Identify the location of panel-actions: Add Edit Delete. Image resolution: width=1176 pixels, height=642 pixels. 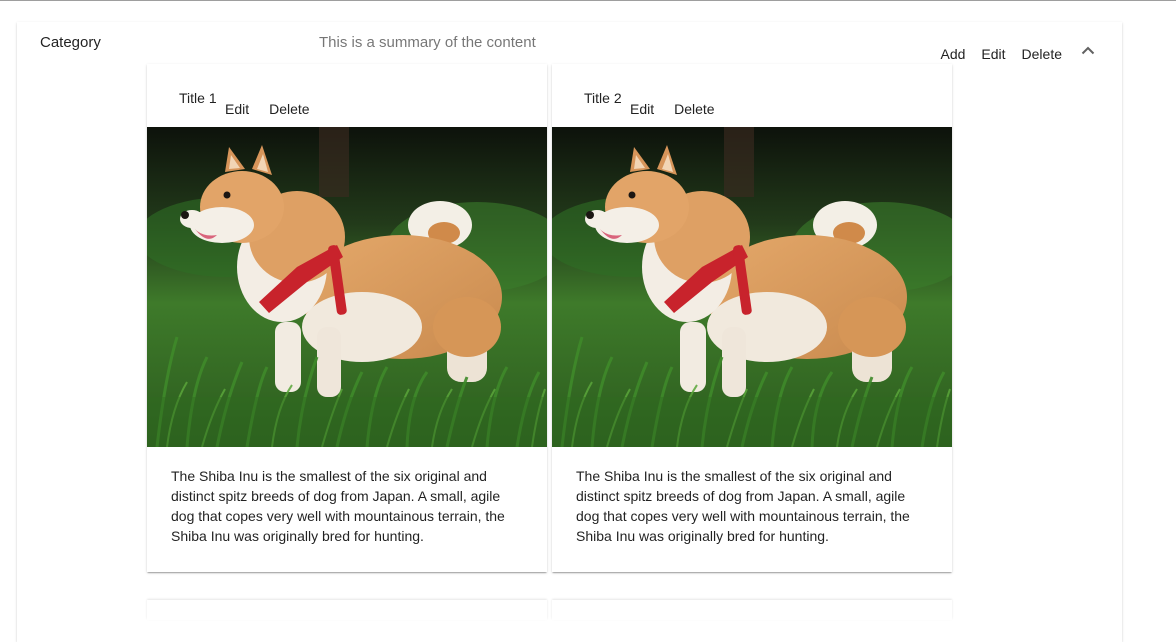
(1018, 54).